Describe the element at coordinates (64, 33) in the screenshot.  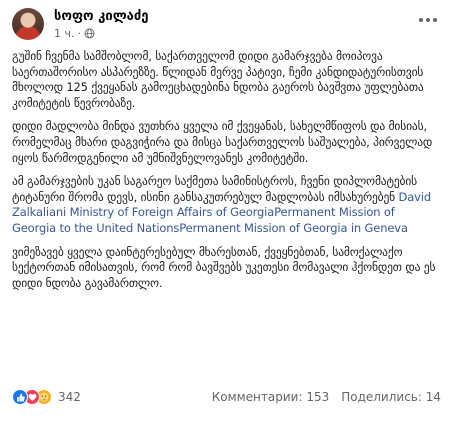
I see `post-time: 1 ч.` at that location.